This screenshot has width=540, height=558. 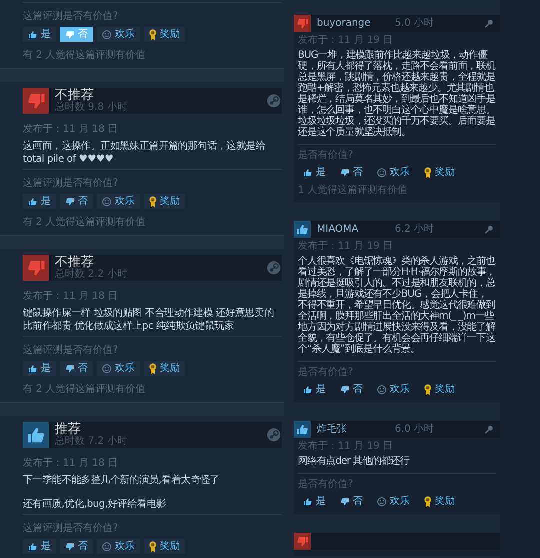 What do you see at coordinates (356, 229) in the screenshot?
I see `author-name: MIAOMA` at bounding box center [356, 229].